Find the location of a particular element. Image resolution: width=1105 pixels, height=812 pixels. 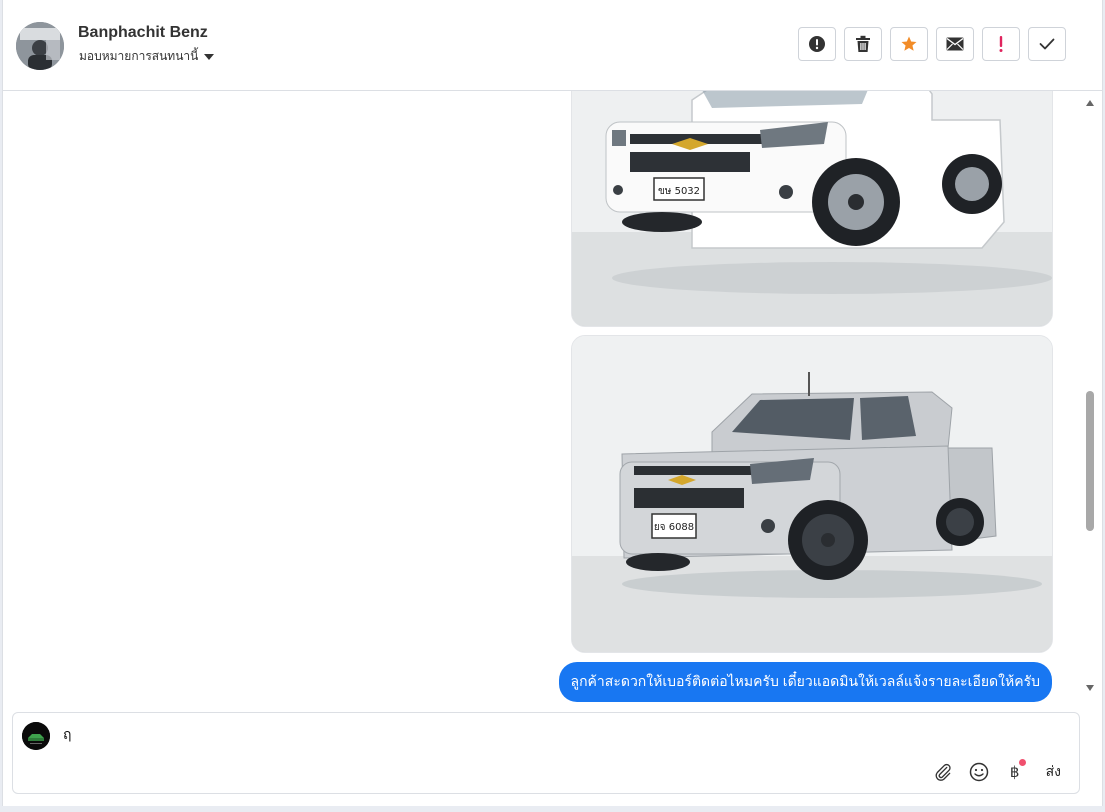

mail-icon is located at coordinates (955, 44).